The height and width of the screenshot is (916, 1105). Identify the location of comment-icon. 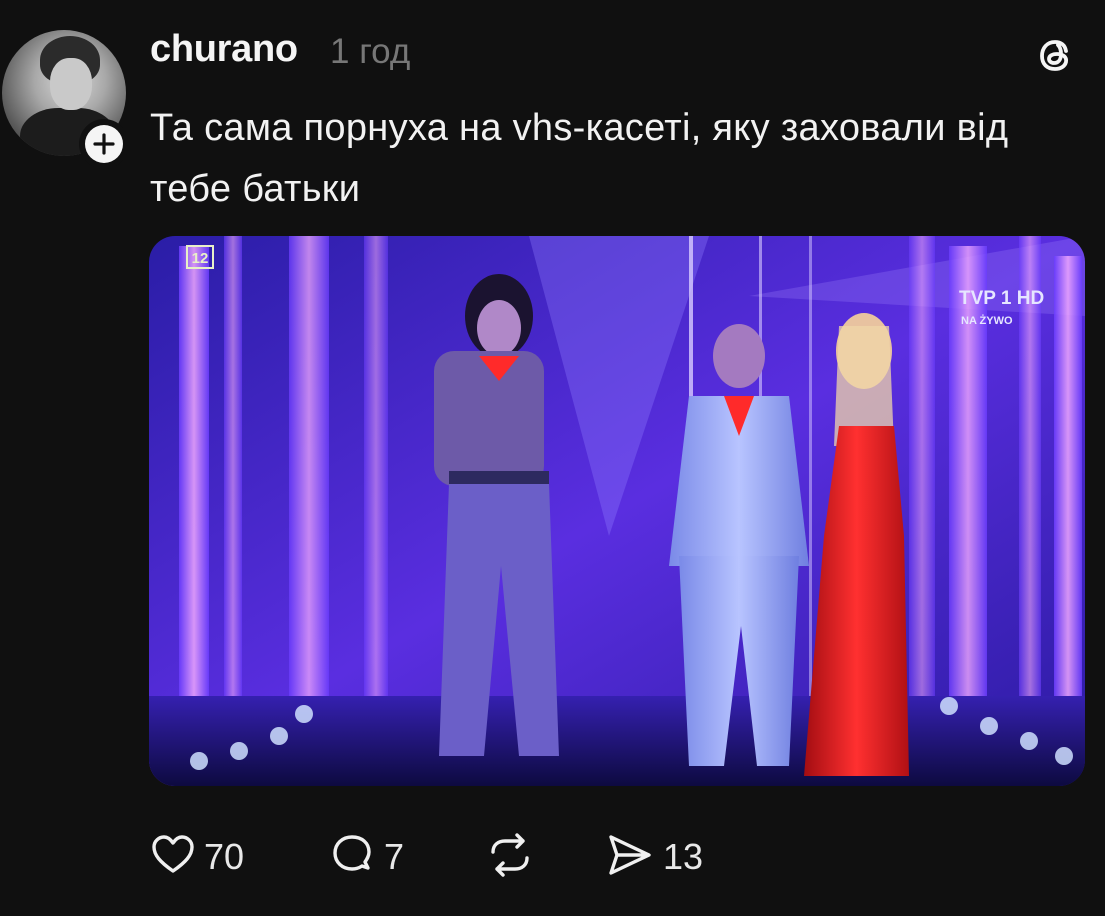
(353, 857).